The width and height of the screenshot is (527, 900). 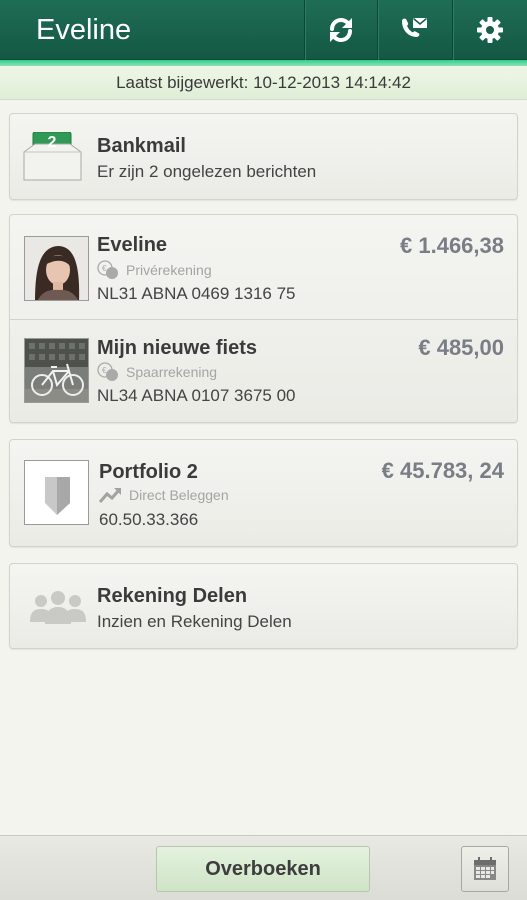 I want to click on account-iban: NL34 ABNA 0107 3675 00, so click(x=196, y=395).